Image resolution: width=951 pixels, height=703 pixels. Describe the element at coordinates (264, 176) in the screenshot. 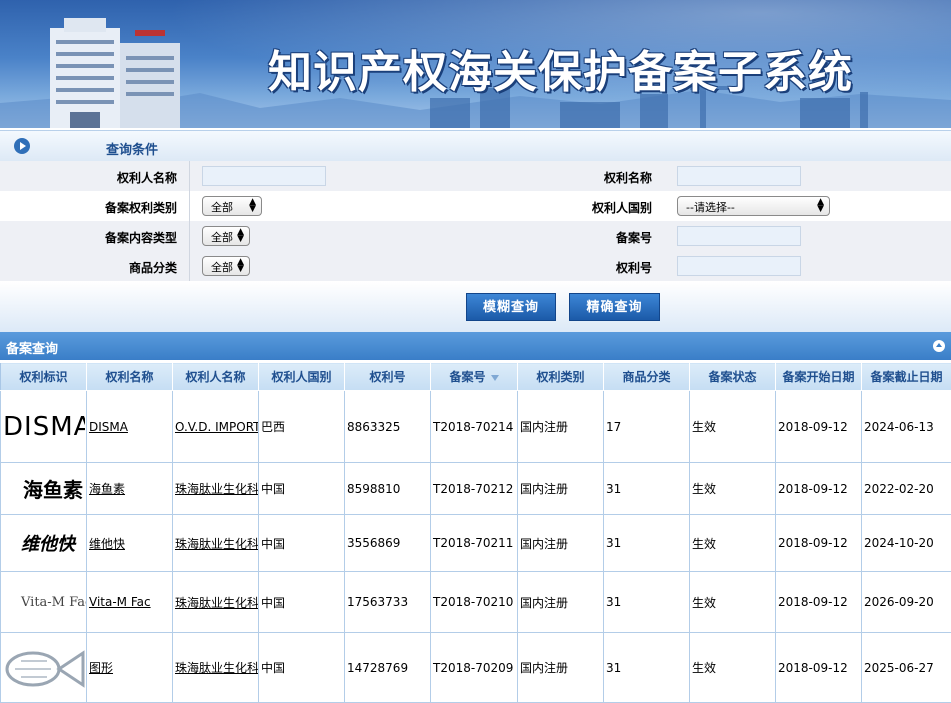

I see `owner-name-input` at that location.